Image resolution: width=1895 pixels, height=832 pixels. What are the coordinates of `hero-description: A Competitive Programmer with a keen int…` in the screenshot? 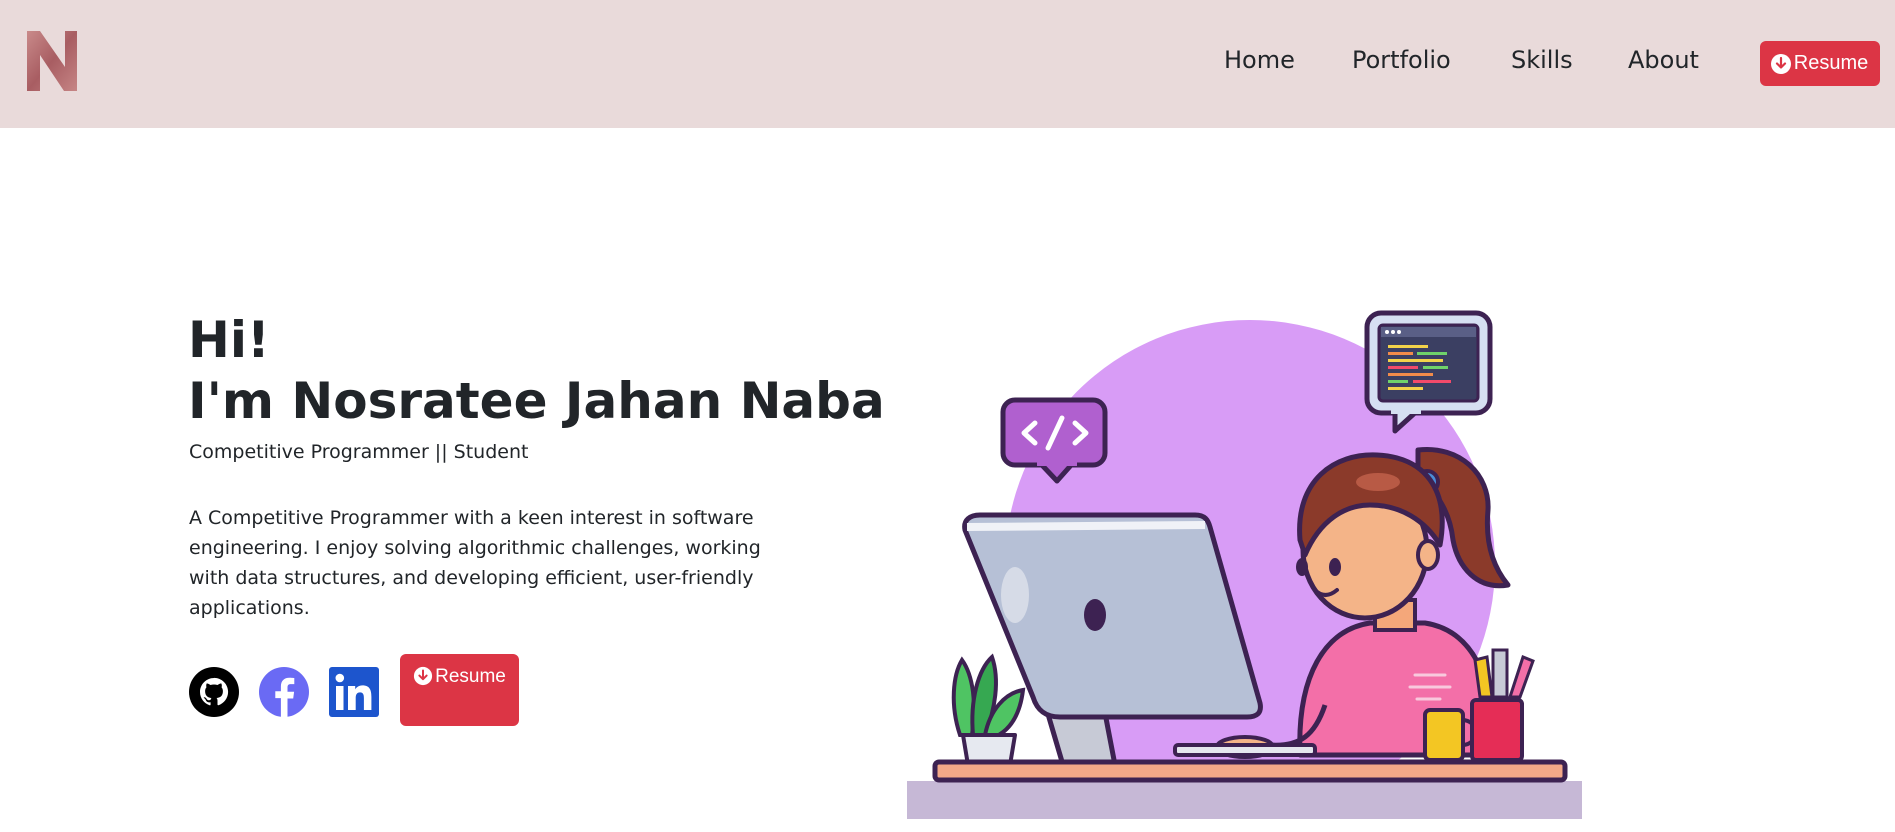 It's located at (475, 563).